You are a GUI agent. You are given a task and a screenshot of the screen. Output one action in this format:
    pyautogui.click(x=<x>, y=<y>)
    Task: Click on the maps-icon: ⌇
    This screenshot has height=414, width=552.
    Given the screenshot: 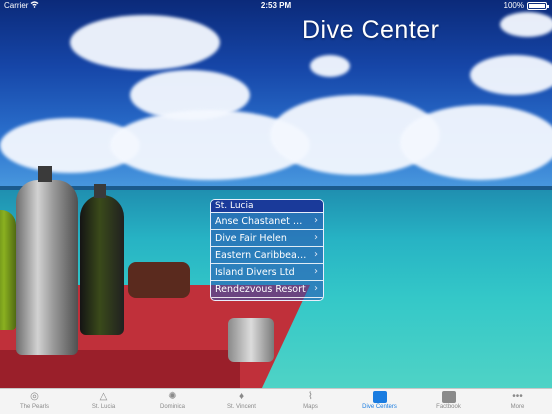 What is the action you would take?
    pyautogui.click(x=310, y=396)
    